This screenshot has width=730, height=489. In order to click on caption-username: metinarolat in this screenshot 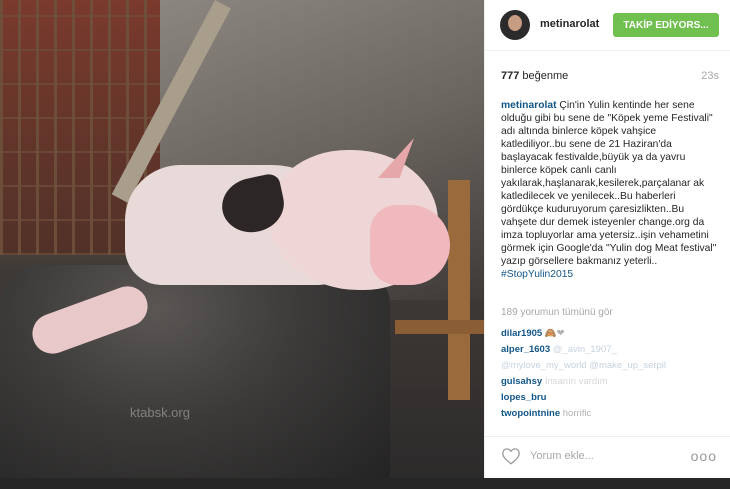, I will do `click(529, 105)`.